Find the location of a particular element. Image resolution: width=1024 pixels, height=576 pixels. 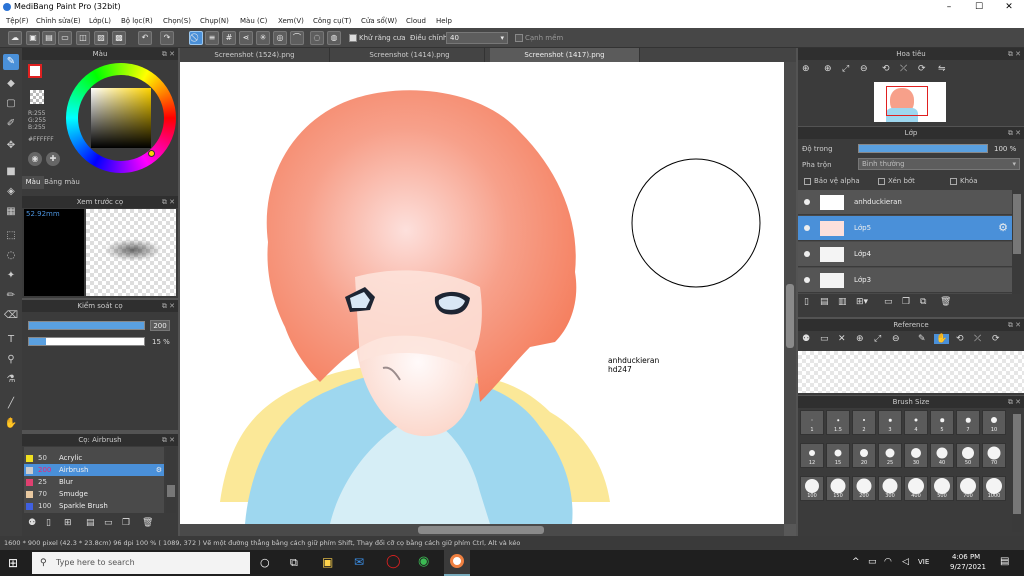

medibang-taskbar-button is located at coordinates (457, 563).